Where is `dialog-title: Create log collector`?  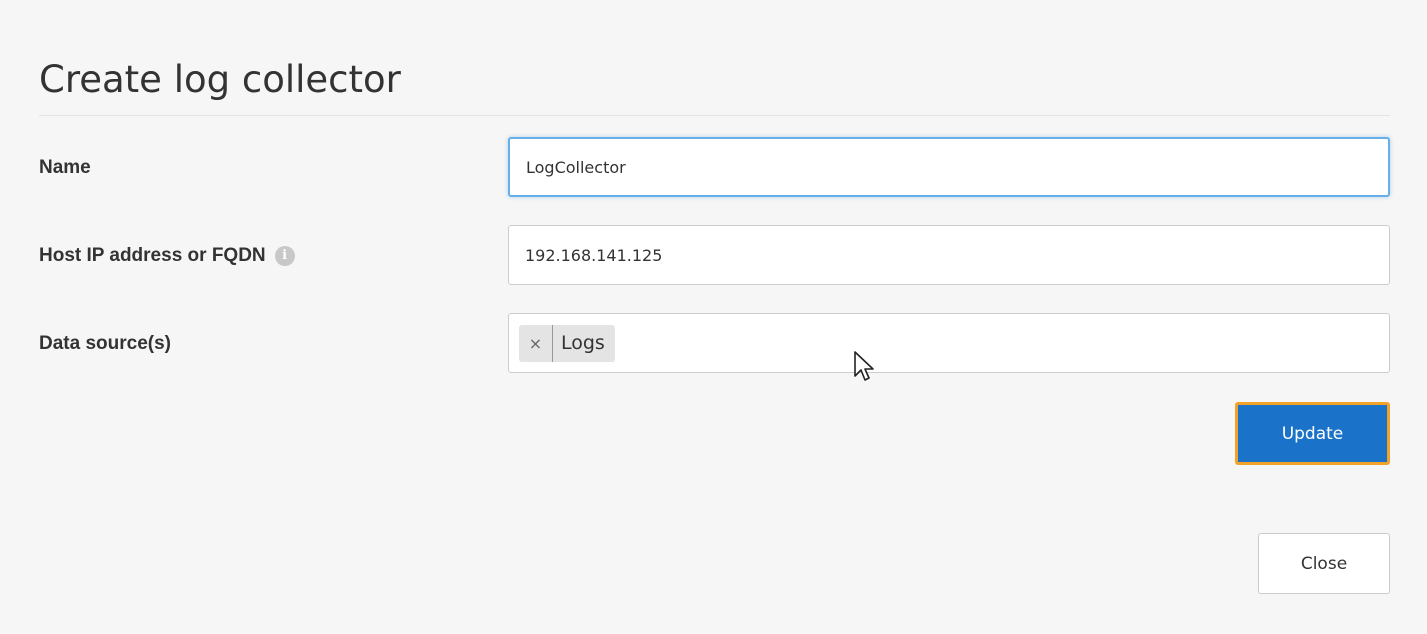 dialog-title: Create log collector is located at coordinates (220, 79).